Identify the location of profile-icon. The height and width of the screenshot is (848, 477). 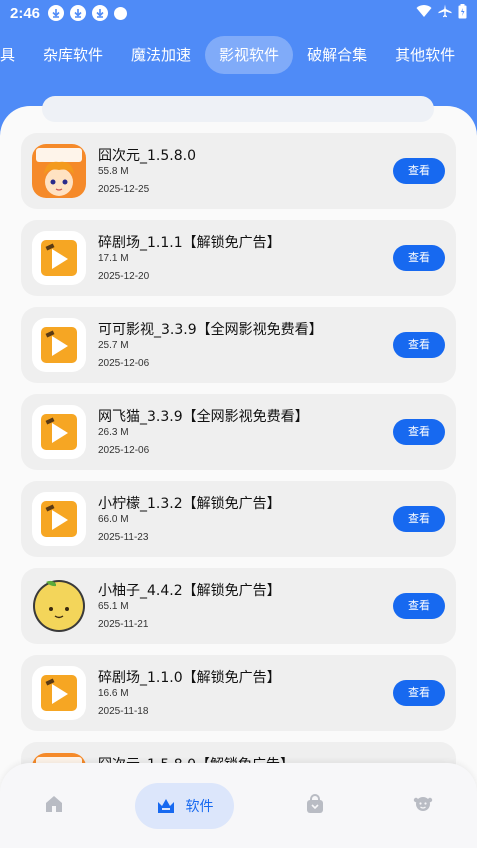
(423, 806).